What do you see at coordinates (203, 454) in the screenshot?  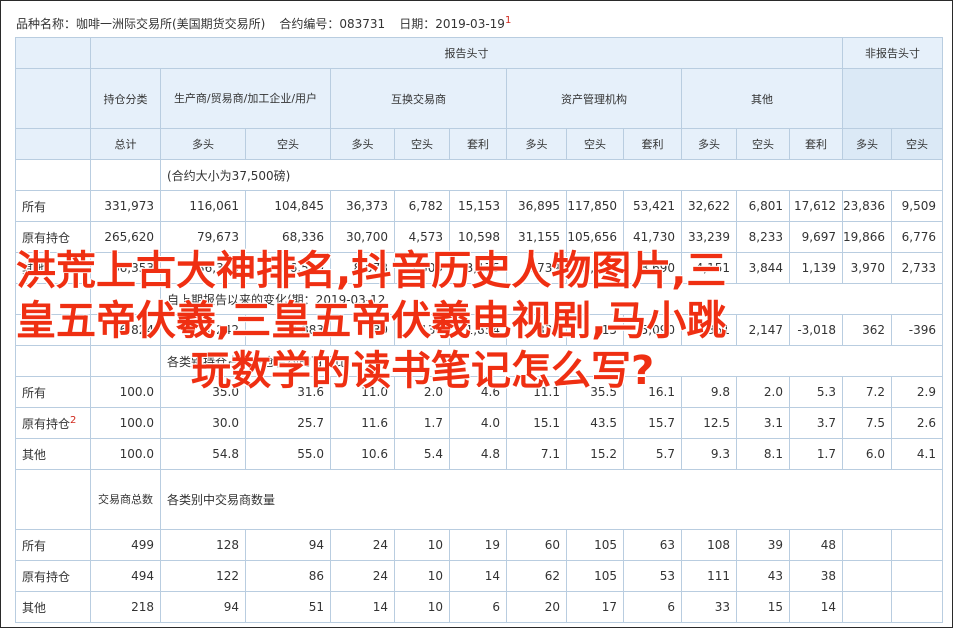 I see `table-cell: 54.8` at bounding box center [203, 454].